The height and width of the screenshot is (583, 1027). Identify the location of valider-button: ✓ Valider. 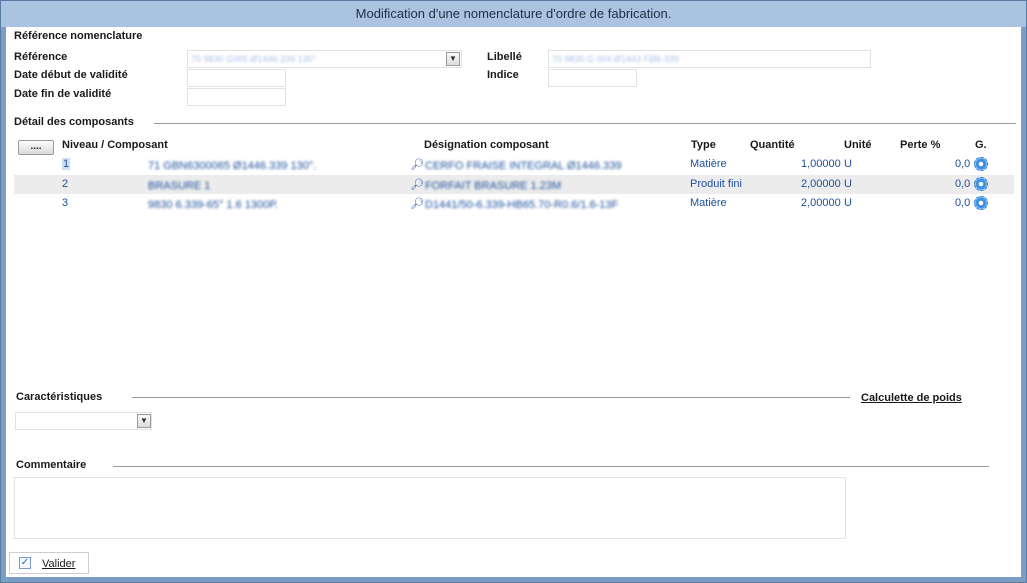
(49, 563).